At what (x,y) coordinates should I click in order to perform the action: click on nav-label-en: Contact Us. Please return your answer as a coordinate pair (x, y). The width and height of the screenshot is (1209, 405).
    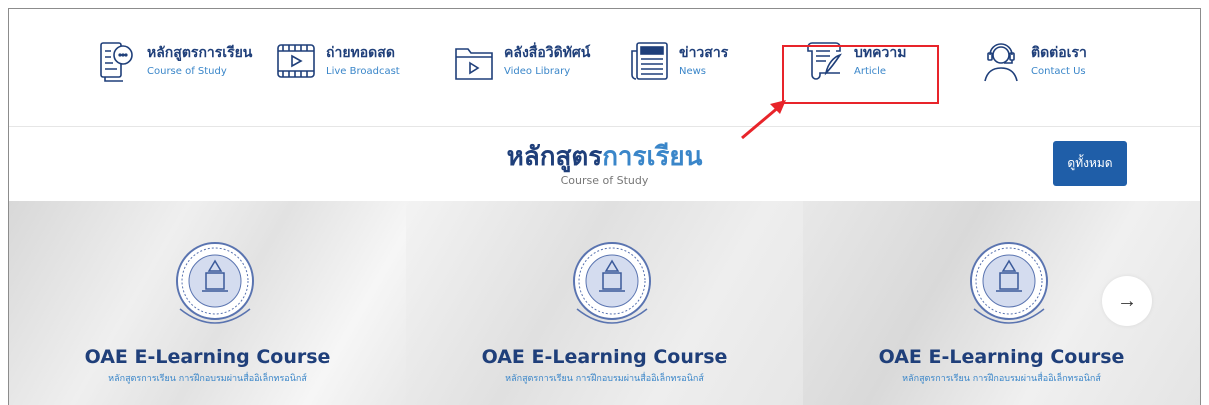
    Looking at the image, I should click on (1058, 71).